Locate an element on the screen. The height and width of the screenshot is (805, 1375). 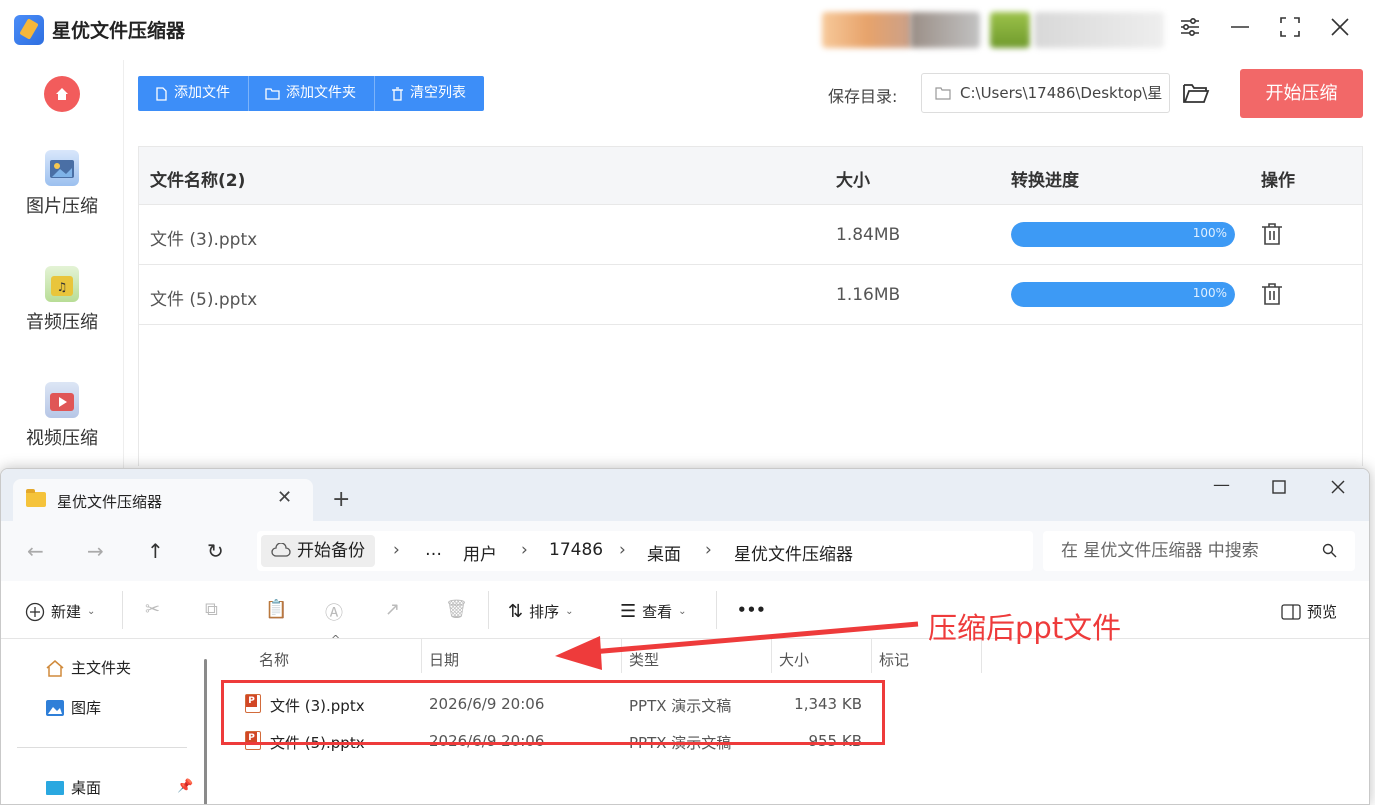
annotation-arrow is located at coordinates (737, 645).